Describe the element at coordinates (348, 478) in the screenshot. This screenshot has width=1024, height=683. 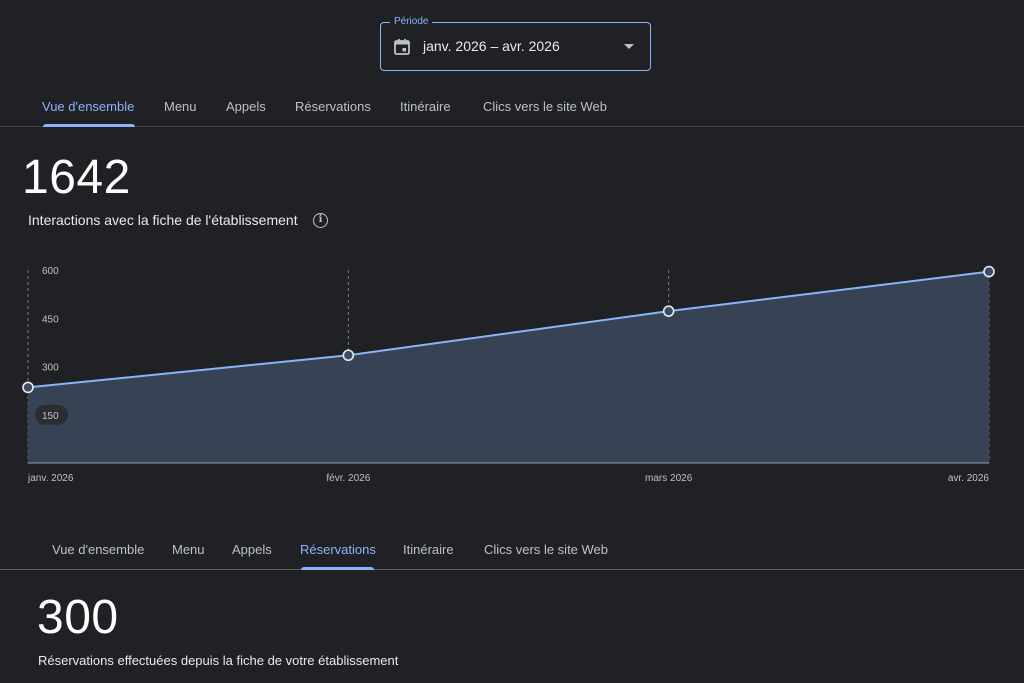
I see `x-tick-label-1: févr. 2026` at that location.